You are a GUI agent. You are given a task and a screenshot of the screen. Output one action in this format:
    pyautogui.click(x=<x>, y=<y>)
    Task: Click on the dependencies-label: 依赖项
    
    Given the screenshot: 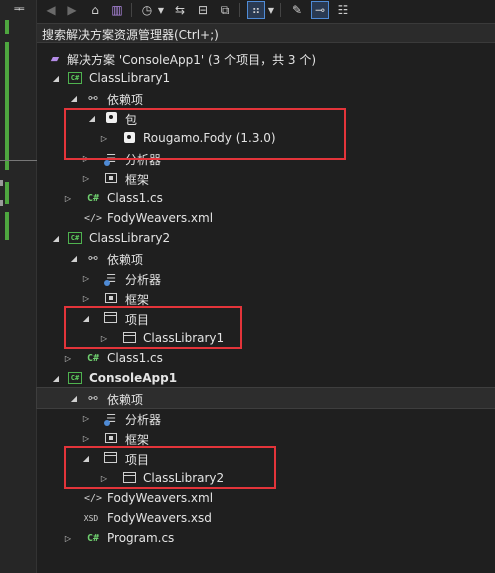 What is the action you would take?
    pyautogui.click(x=125, y=400)
    